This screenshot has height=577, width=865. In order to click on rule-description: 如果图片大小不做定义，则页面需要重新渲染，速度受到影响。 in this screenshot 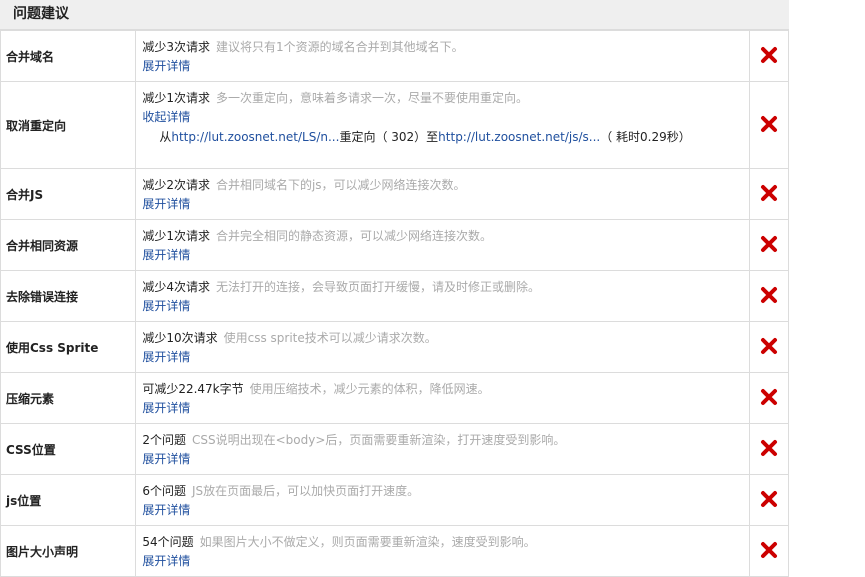, I will do `click(367, 542)`.